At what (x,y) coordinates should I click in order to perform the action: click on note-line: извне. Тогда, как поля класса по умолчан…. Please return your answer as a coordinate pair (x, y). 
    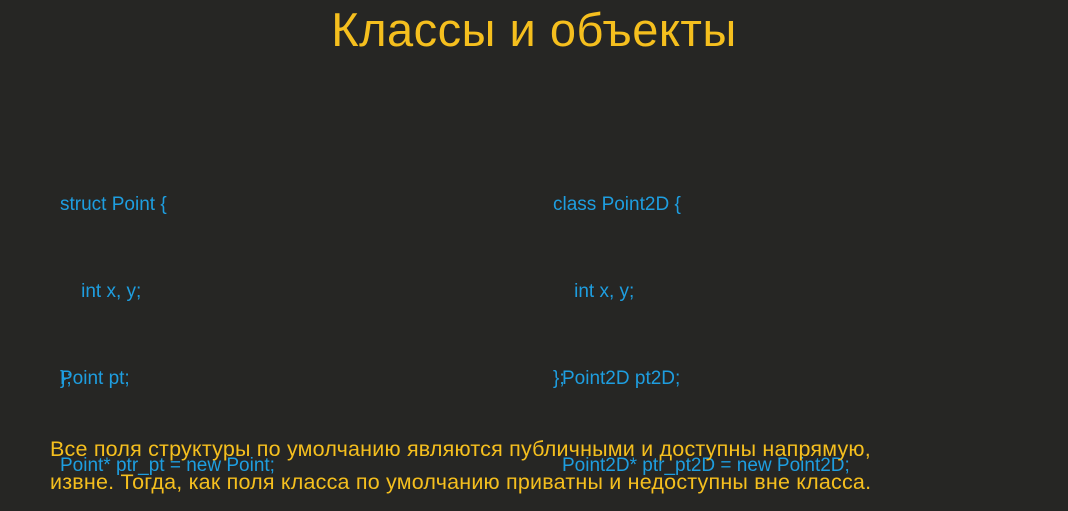
    Looking at the image, I should click on (461, 482).